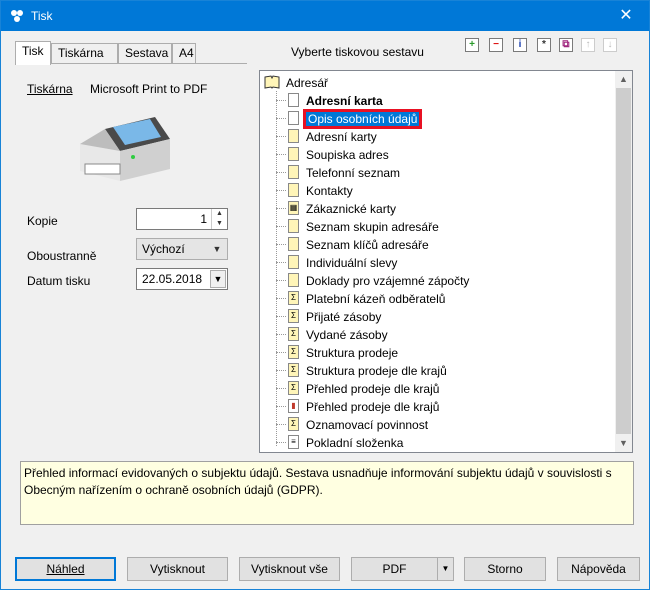 The width and height of the screenshot is (650, 590). I want to click on tree-item: Σ Struktura prodeje dle krajů, so click(437, 370).